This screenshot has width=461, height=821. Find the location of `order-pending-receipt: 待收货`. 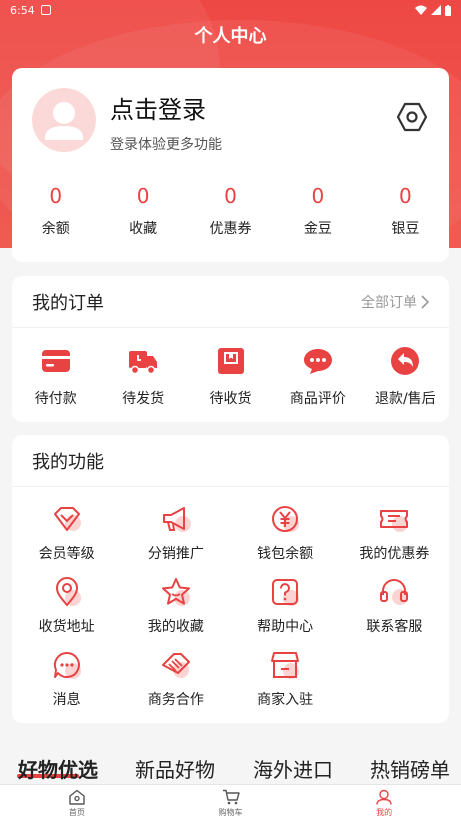

order-pending-receipt: 待收货 is located at coordinates (230, 377).